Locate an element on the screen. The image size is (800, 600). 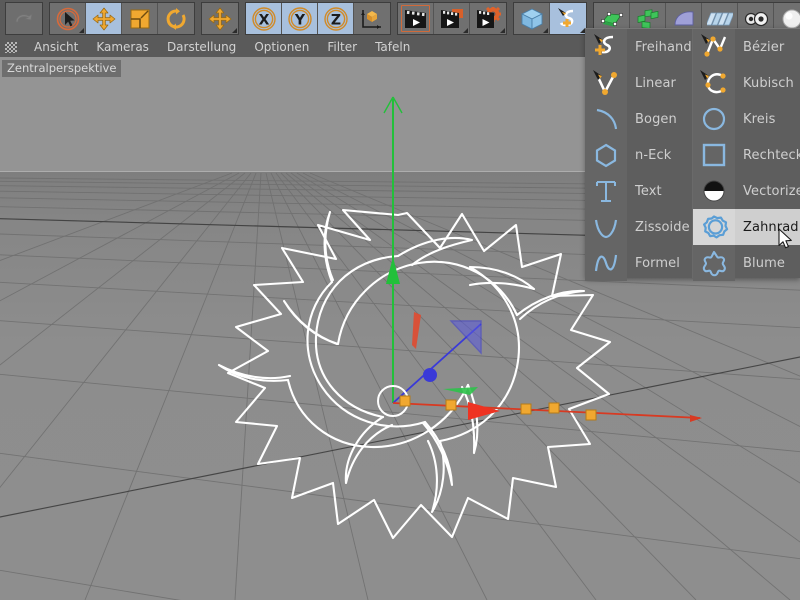
blue-floor-icon is located at coordinates (719, 18).